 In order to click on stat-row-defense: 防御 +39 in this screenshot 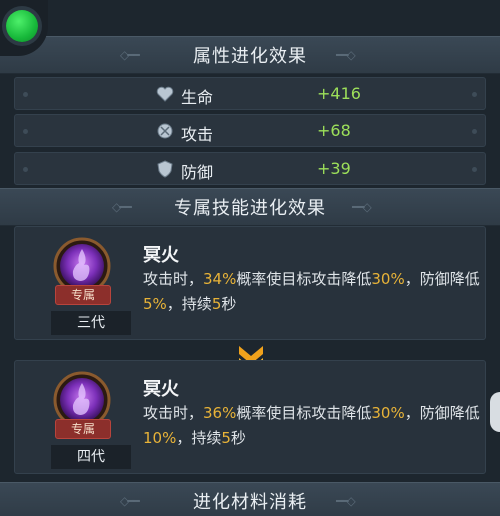, I will do `click(250, 168)`.